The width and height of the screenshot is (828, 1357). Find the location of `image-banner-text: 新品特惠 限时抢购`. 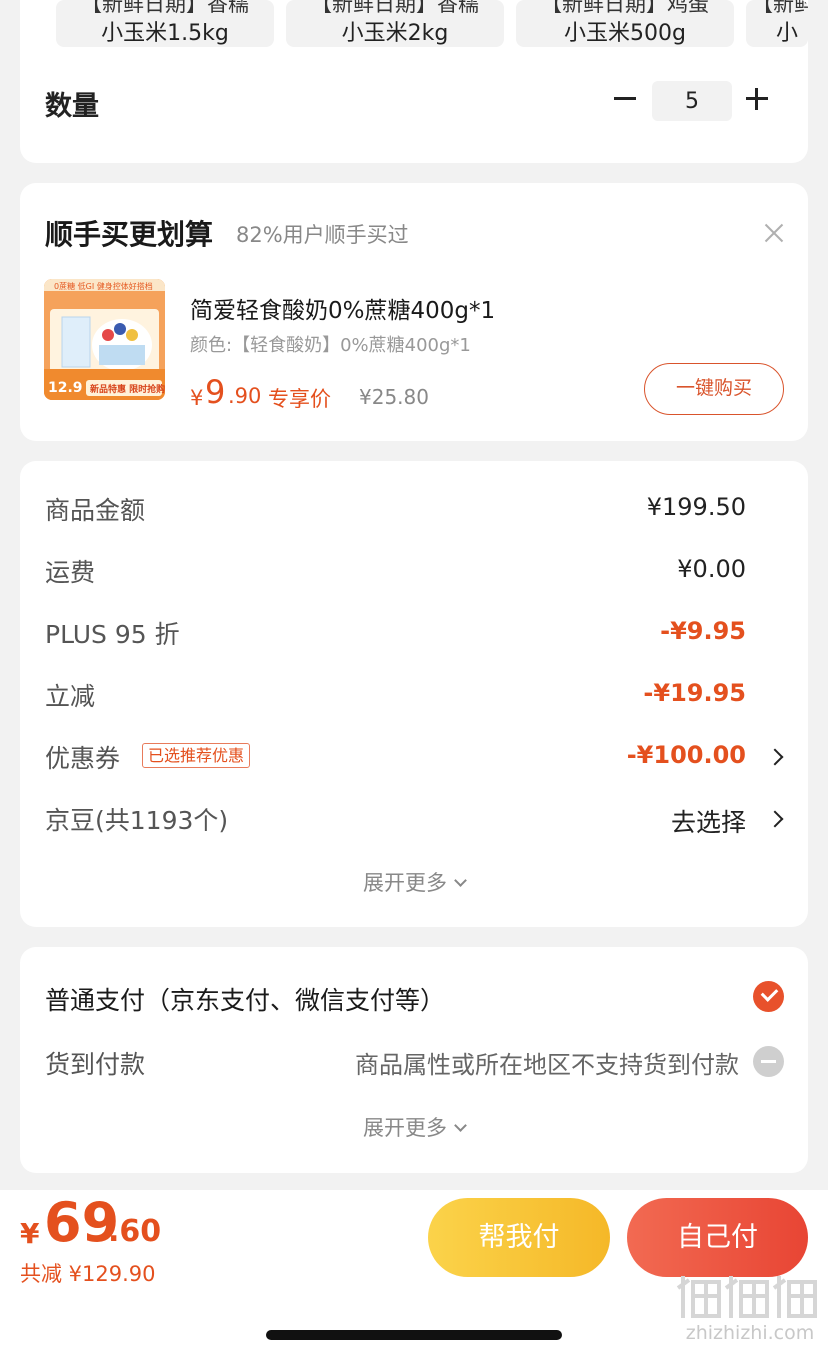

image-banner-text: 新品特惠 限时抢购 is located at coordinates (127, 389).